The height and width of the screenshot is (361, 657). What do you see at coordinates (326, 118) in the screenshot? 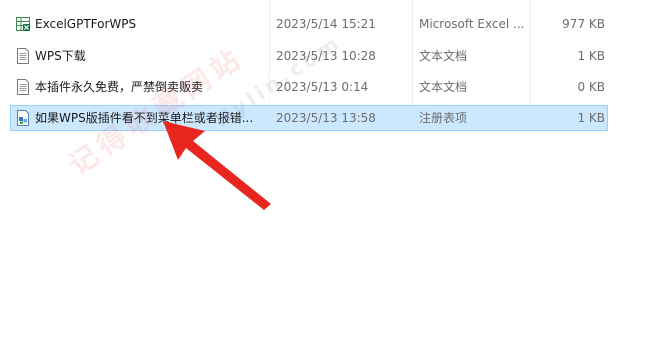
I see `file-date: 2023/5/13 13:58` at bounding box center [326, 118].